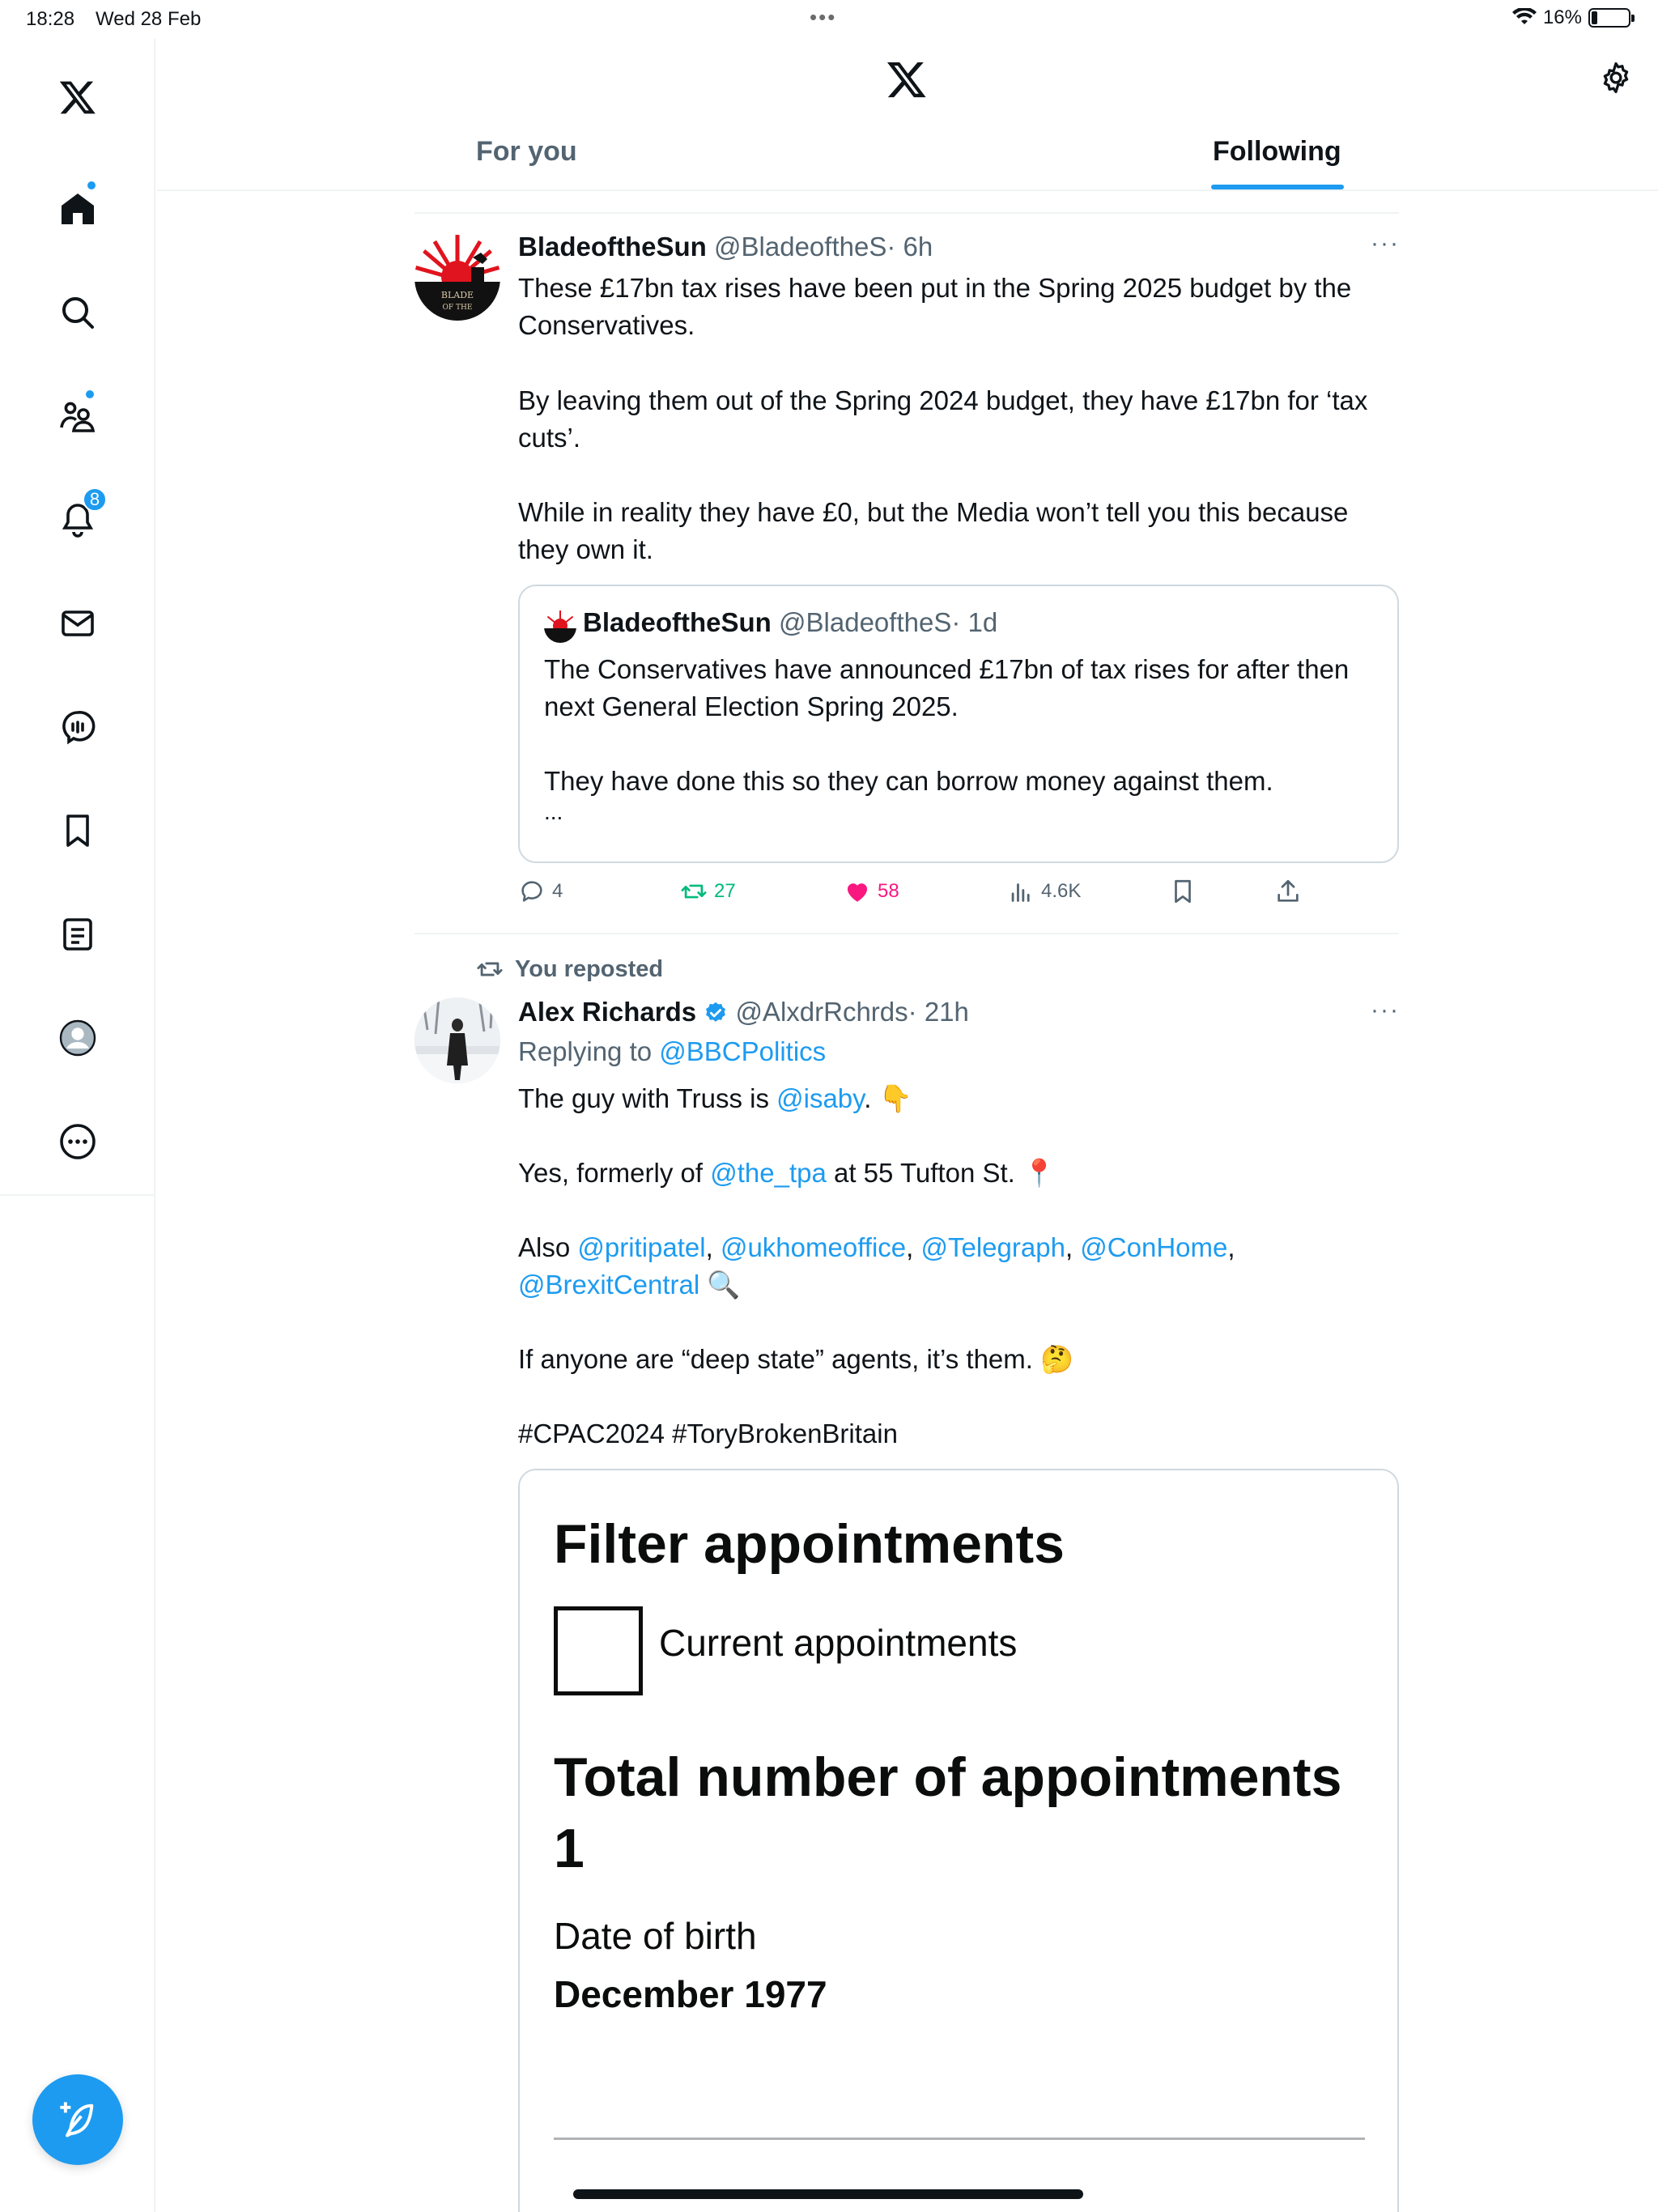 This screenshot has height=2212, width=1658. I want to click on mention-link: @BrexitCentral, so click(608, 1285).